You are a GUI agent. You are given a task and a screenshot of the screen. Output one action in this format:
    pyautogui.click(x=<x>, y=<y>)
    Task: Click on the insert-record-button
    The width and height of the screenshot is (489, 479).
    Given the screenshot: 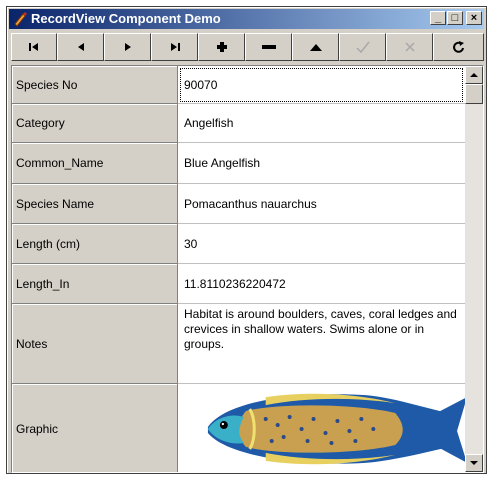 What is the action you would take?
    pyautogui.click(x=221, y=47)
    